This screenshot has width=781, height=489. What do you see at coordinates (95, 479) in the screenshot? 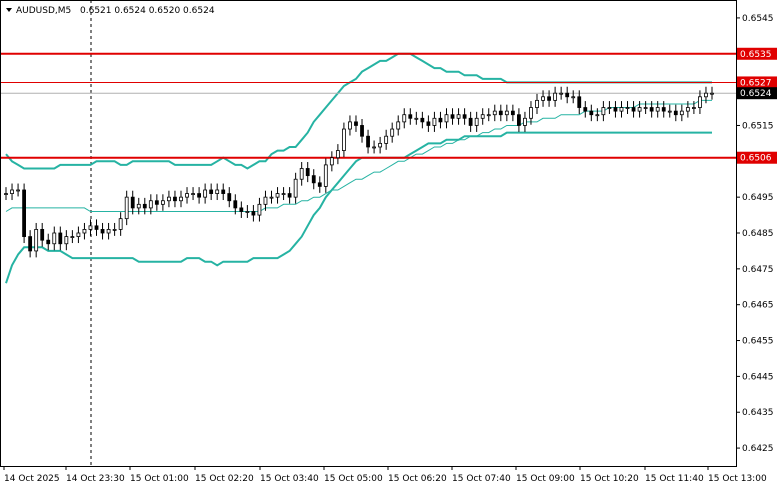
I see `x-tick-label: 14 Oct 23:30` at bounding box center [95, 479].